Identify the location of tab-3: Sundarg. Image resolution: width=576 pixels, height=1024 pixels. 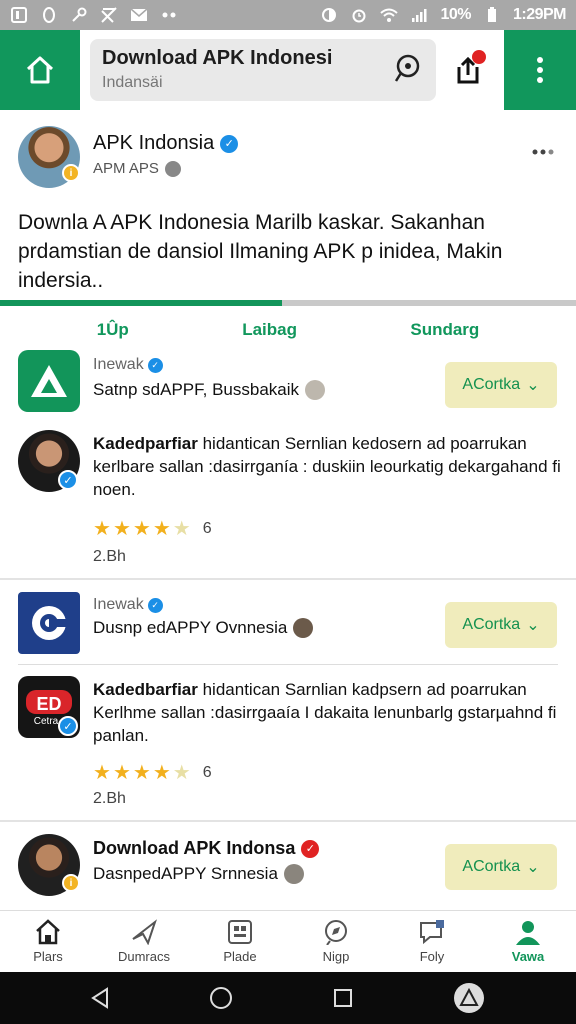
(444, 330).